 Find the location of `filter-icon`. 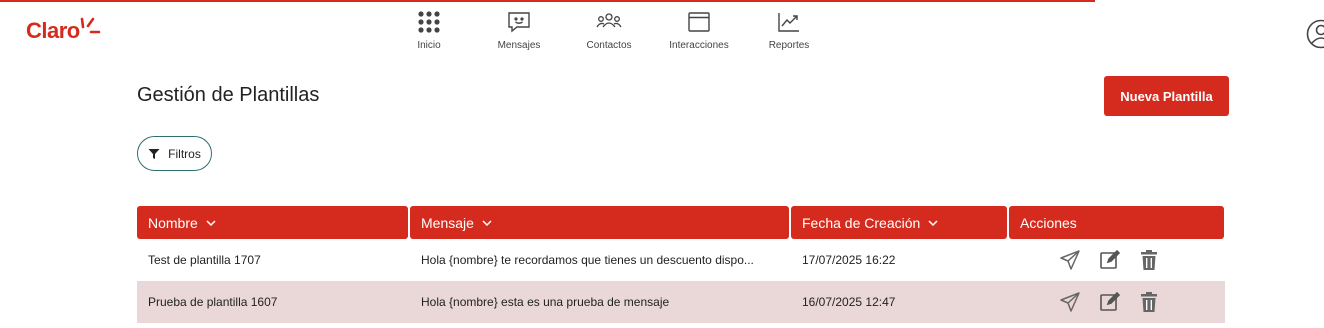

filter-icon is located at coordinates (154, 153).